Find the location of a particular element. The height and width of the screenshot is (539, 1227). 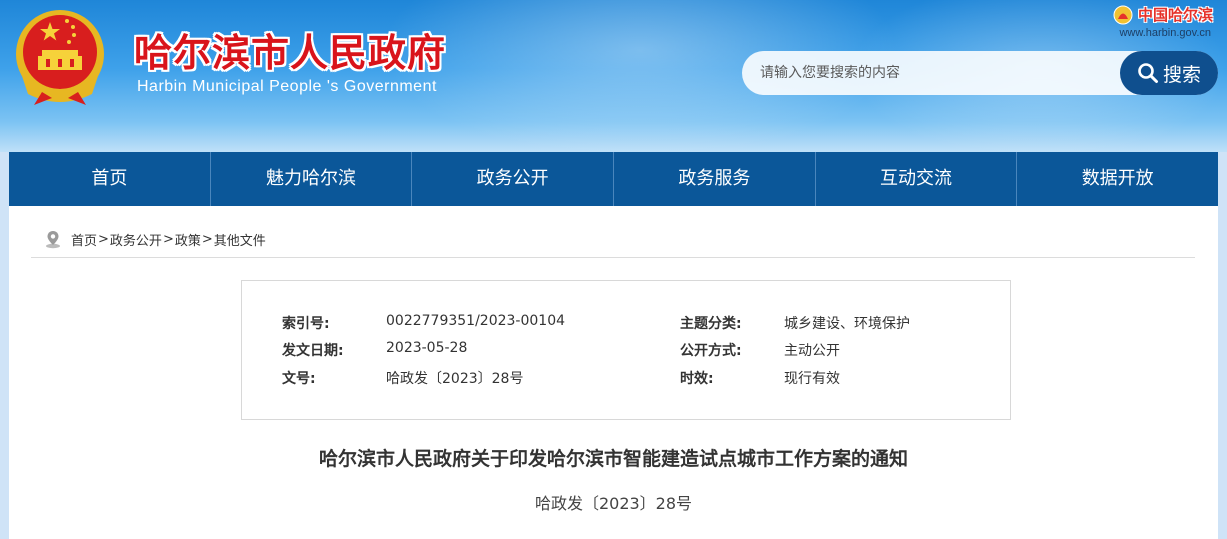

metadata-row: 发文日期: 2023-05-28 公开方式: 主动公开 is located at coordinates (626, 351).